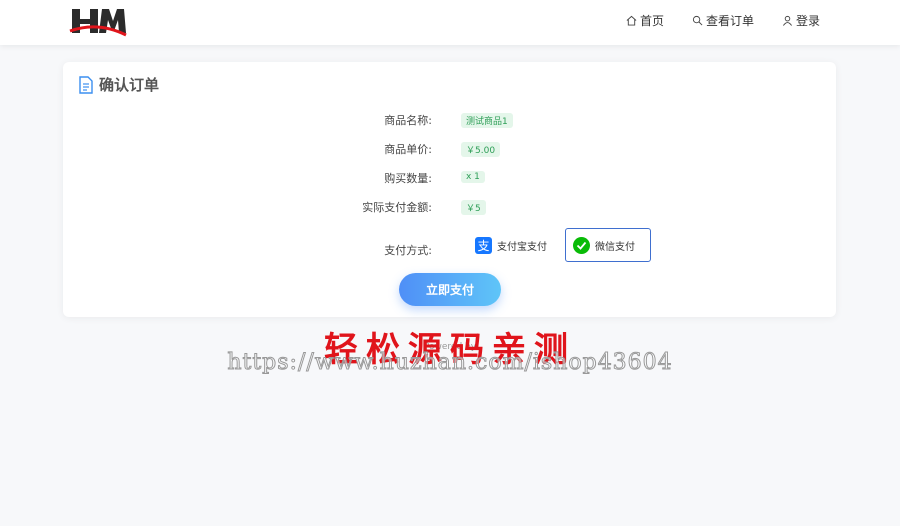 The image size is (900, 526). What do you see at coordinates (408, 250) in the screenshot?
I see `payment-method-label: 支付方式:` at bounding box center [408, 250].